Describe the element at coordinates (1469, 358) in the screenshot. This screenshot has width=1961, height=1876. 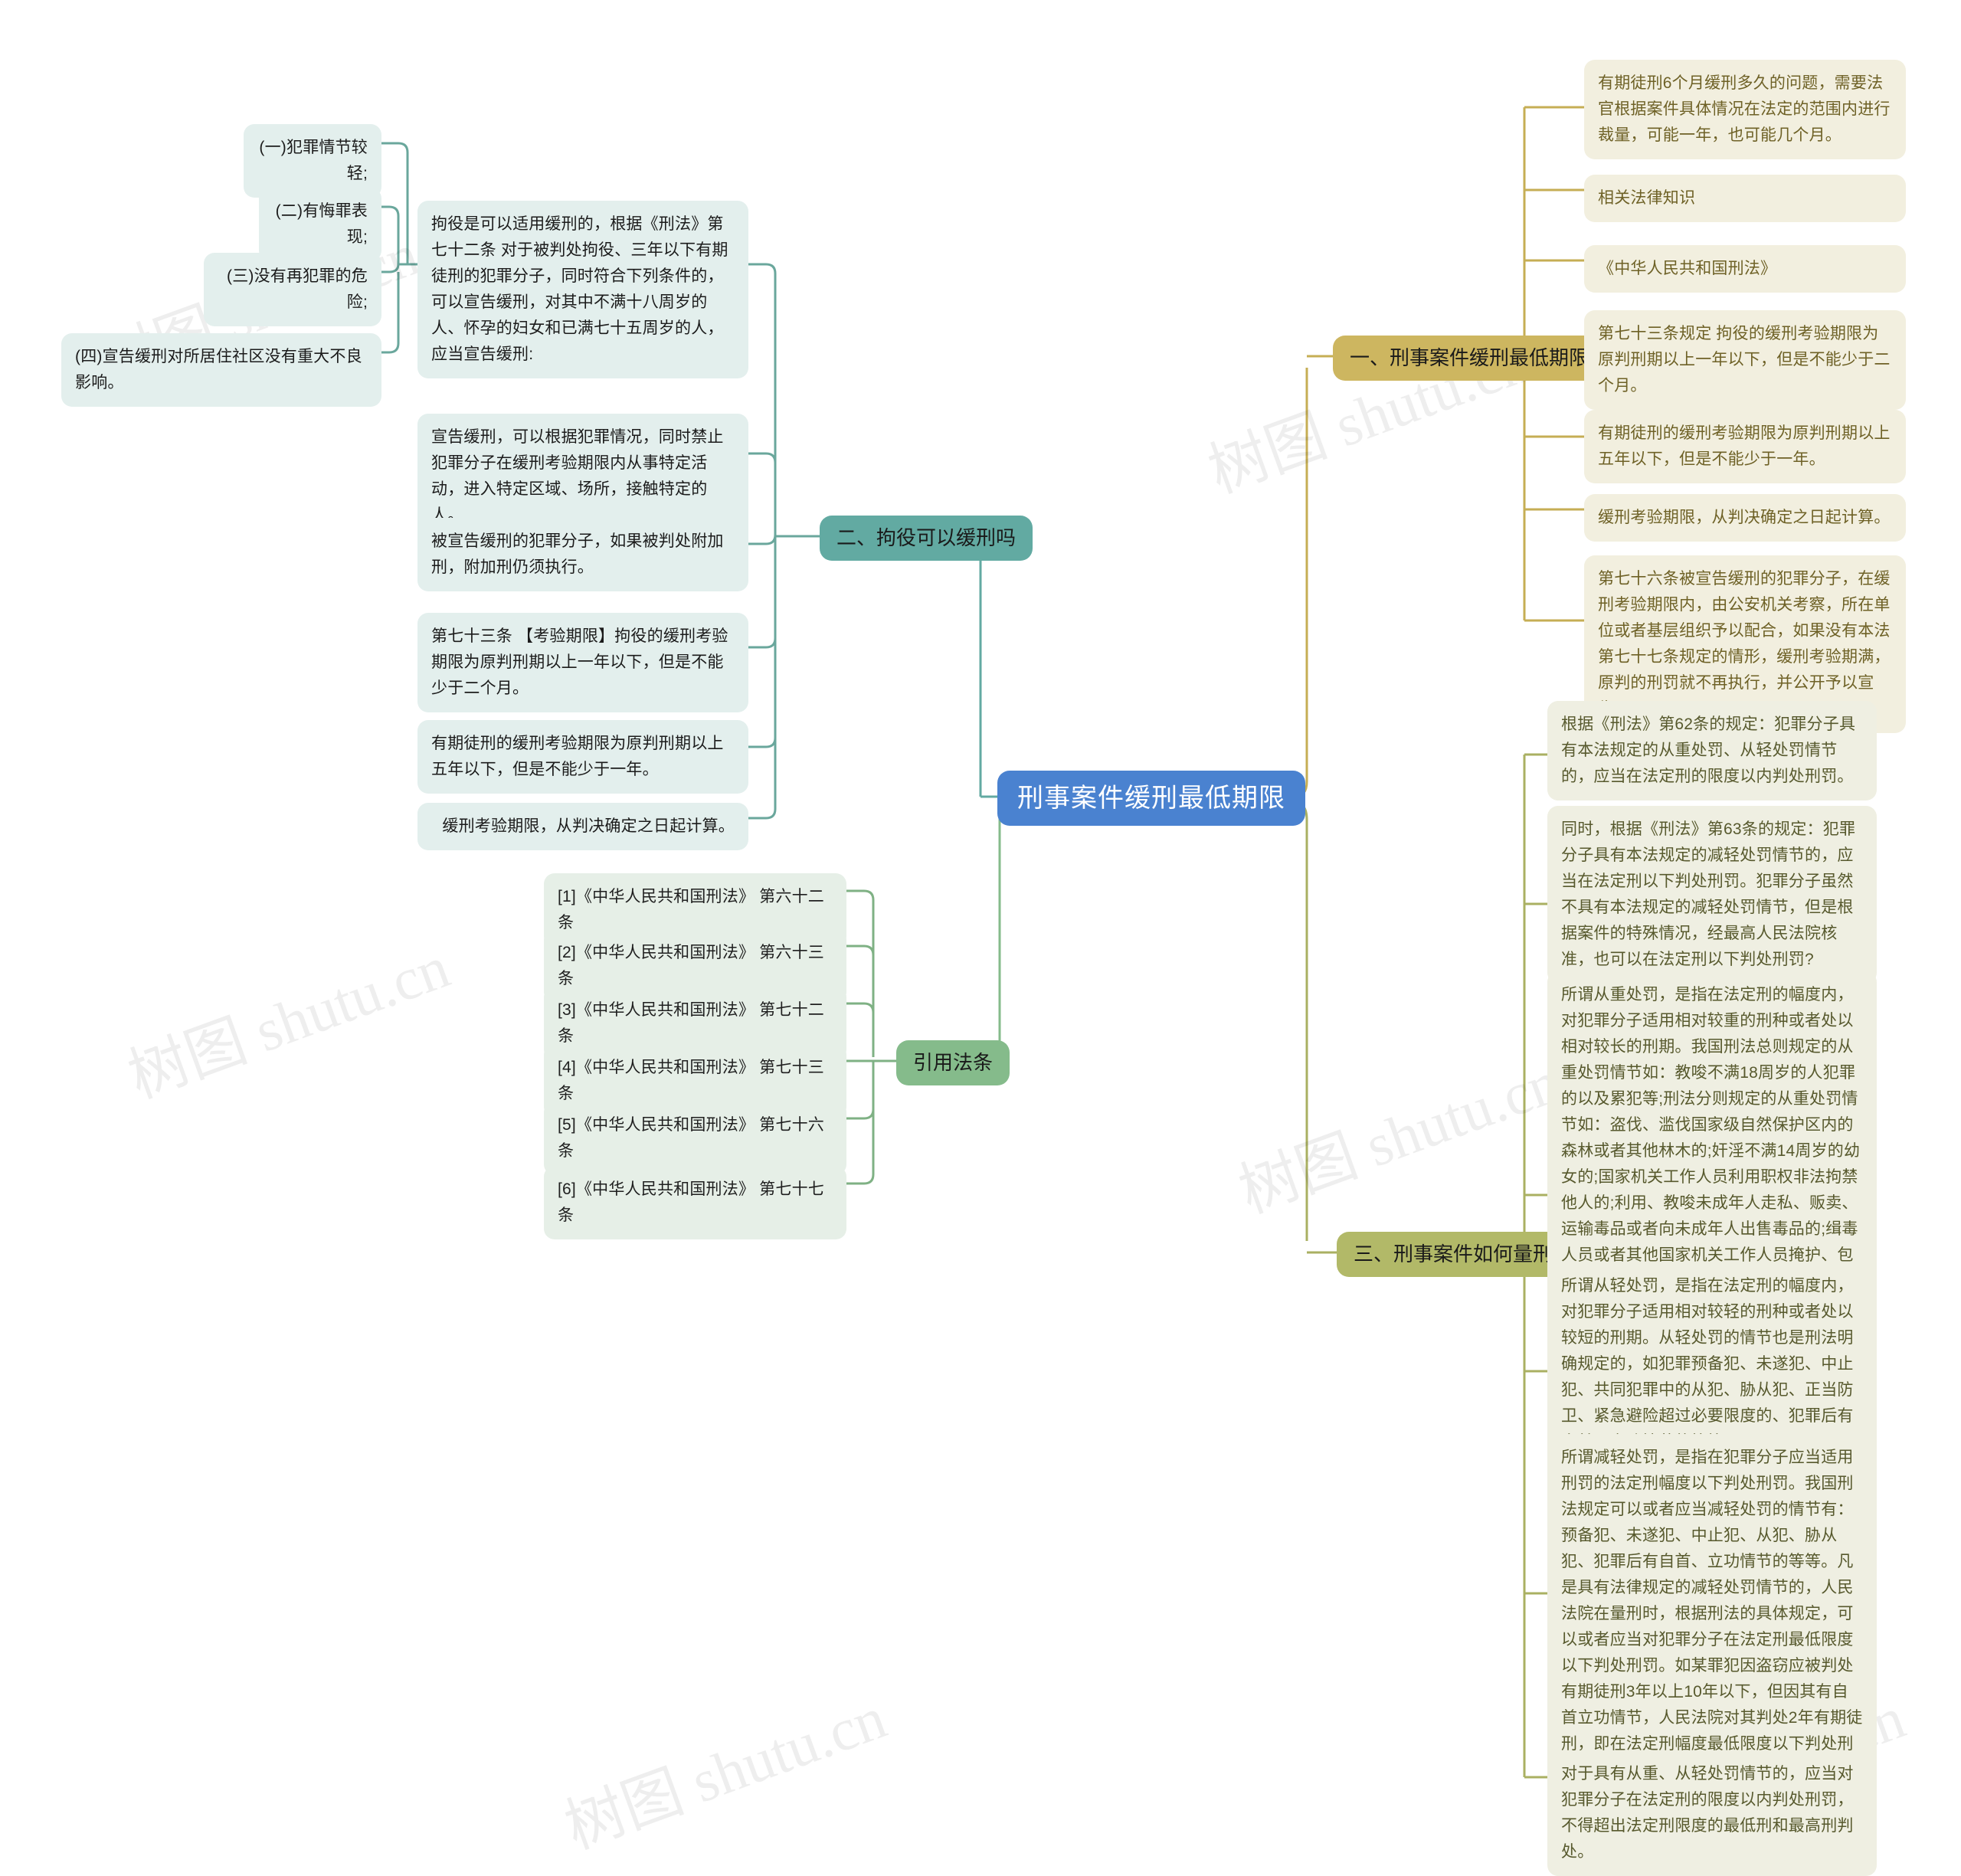
I see `branch-label-1: 一、刑事案件缓刑最低期限` at that location.